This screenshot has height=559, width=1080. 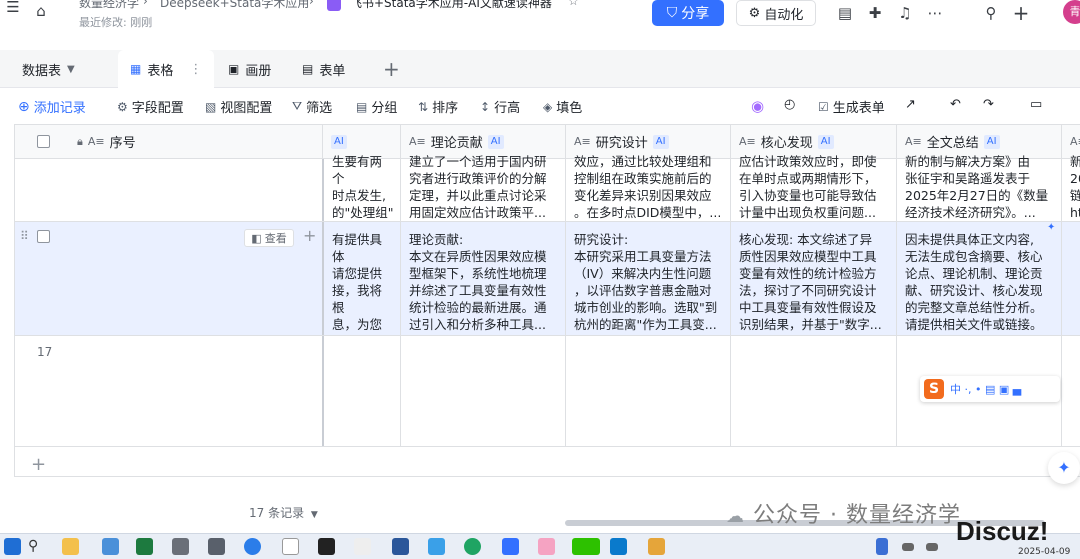 I want to click on comment-icon: ▭, so click(x=1036, y=104).